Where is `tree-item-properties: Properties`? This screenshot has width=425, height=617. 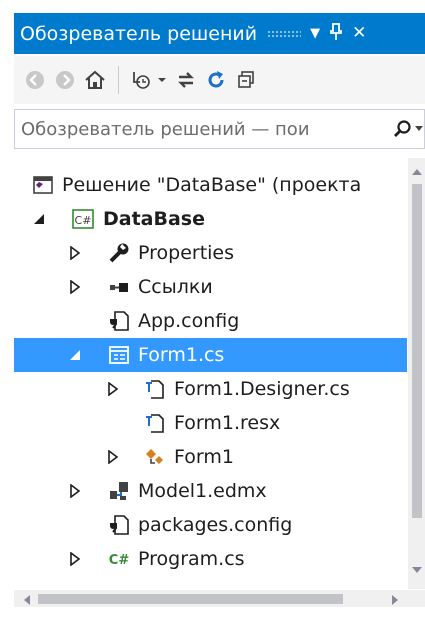
tree-item-properties: Properties is located at coordinates (210, 253).